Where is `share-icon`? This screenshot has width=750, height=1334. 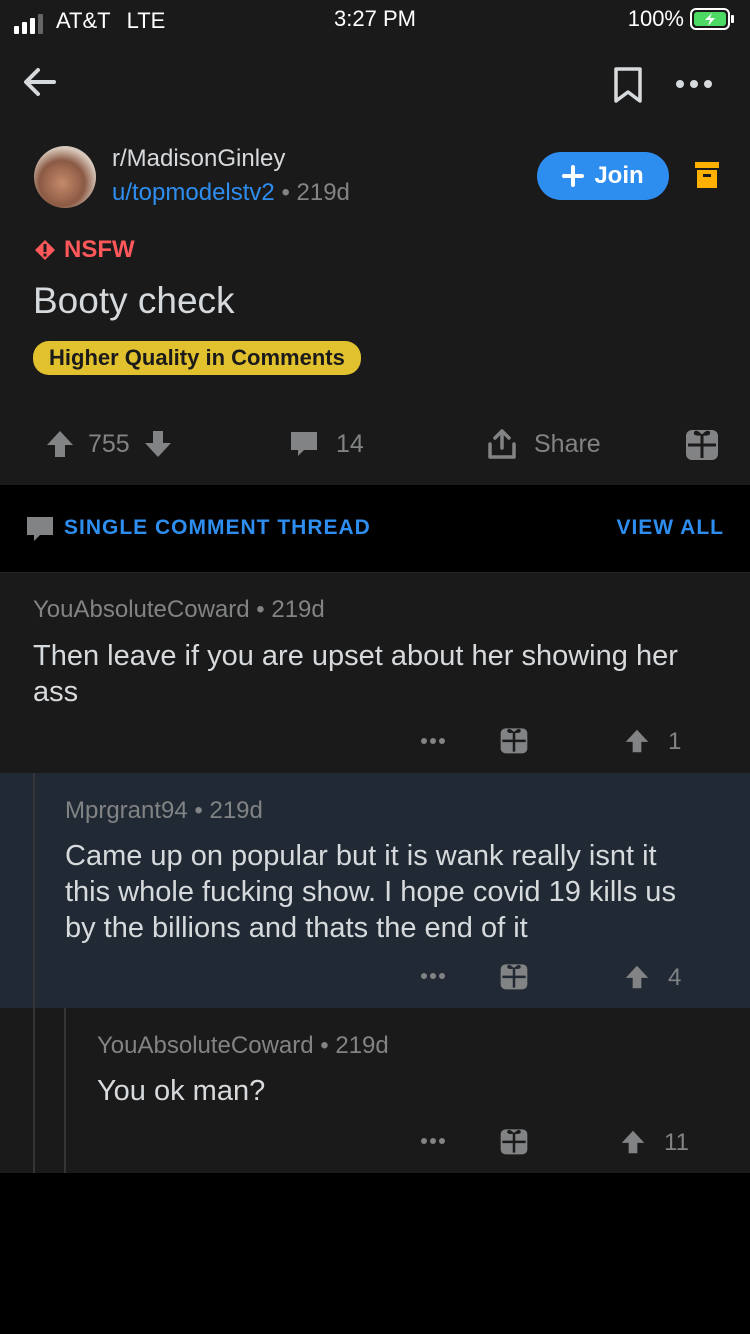 share-icon is located at coordinates (502, 444).